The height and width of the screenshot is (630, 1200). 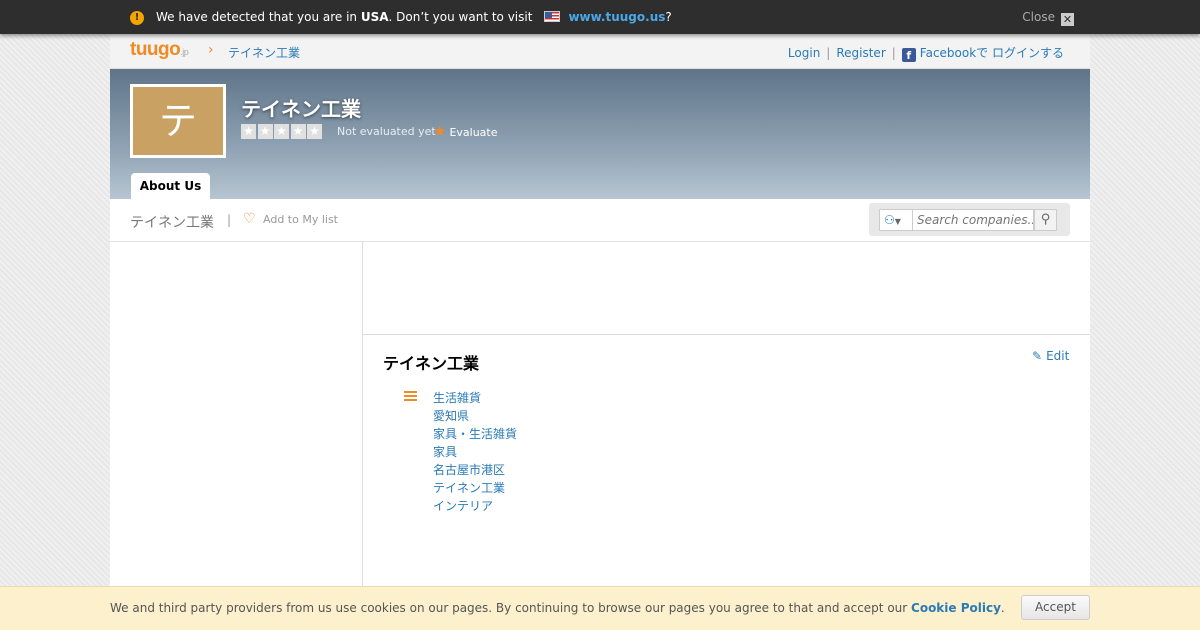 I want to click on geo-close-label: Close, so click(x=1038, y=17).